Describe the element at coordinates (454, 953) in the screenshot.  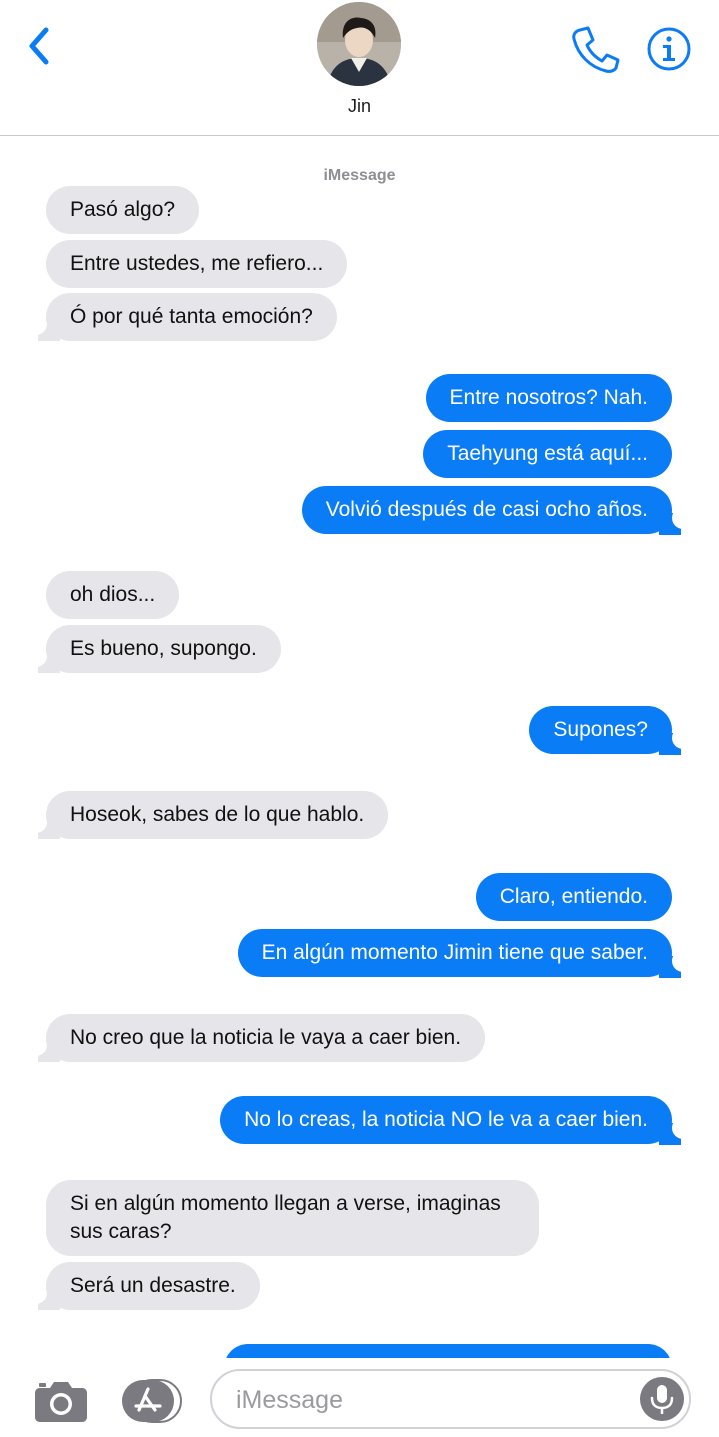
I see `outgoing-message: En algún momento Jimin tiene que saber.` at that location.